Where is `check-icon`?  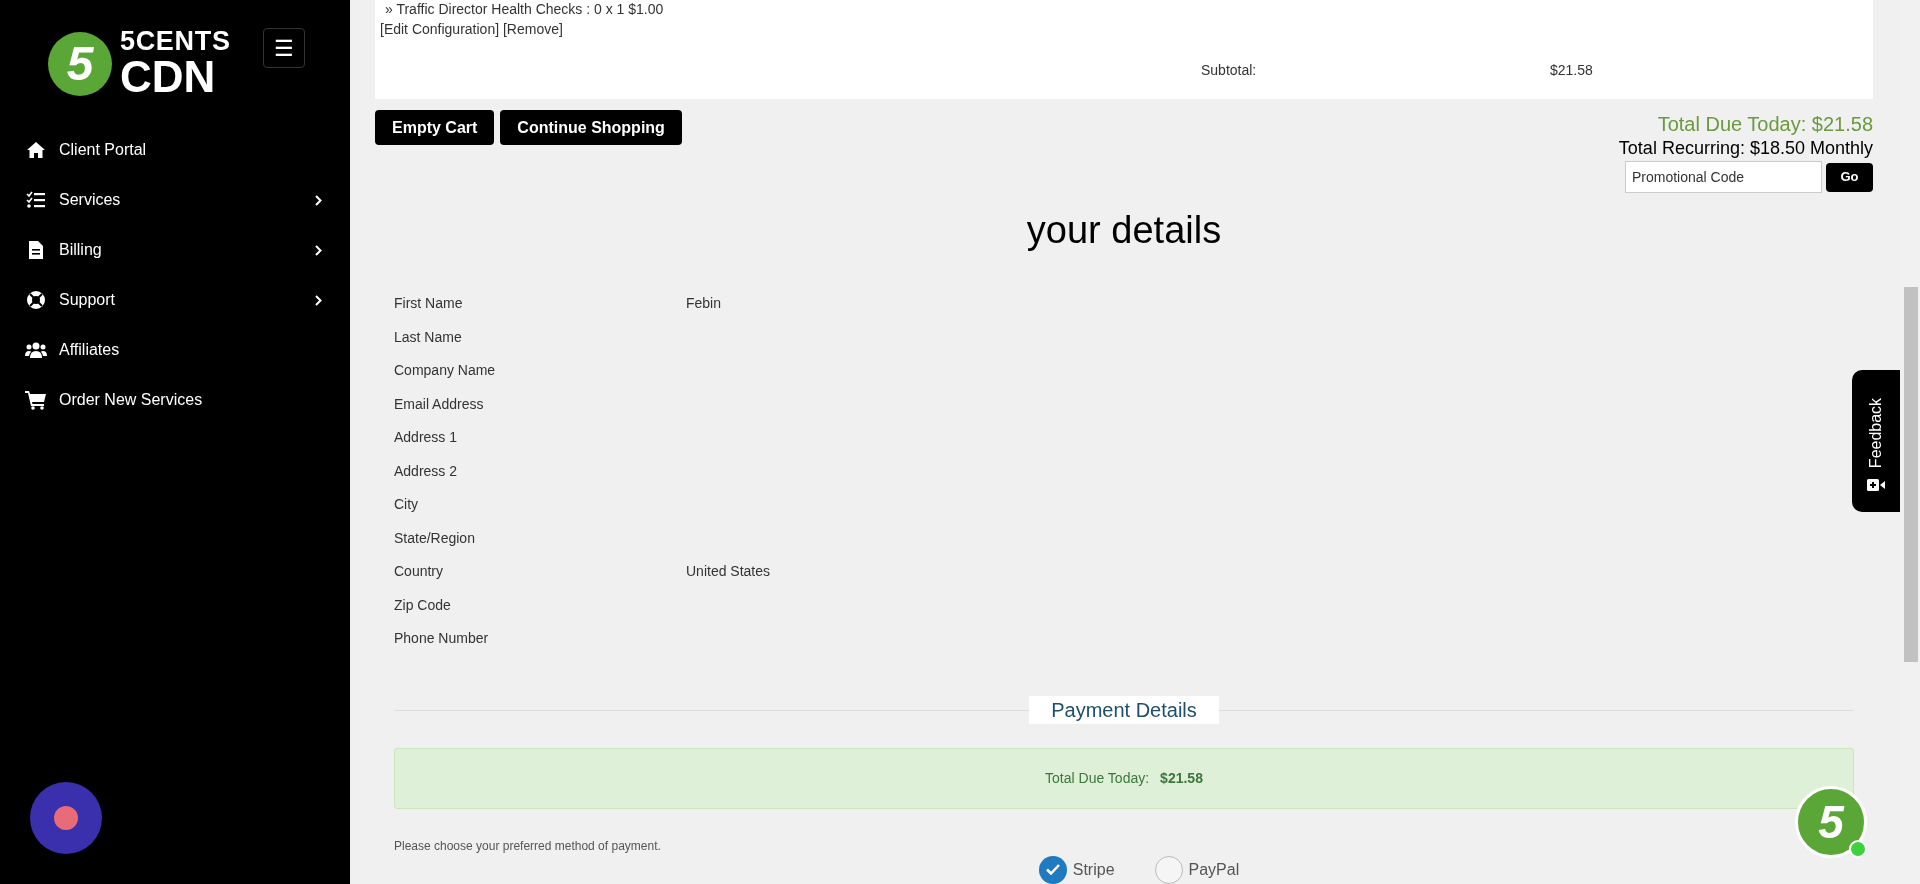
check-icon is located at coordinates (1052, 869).